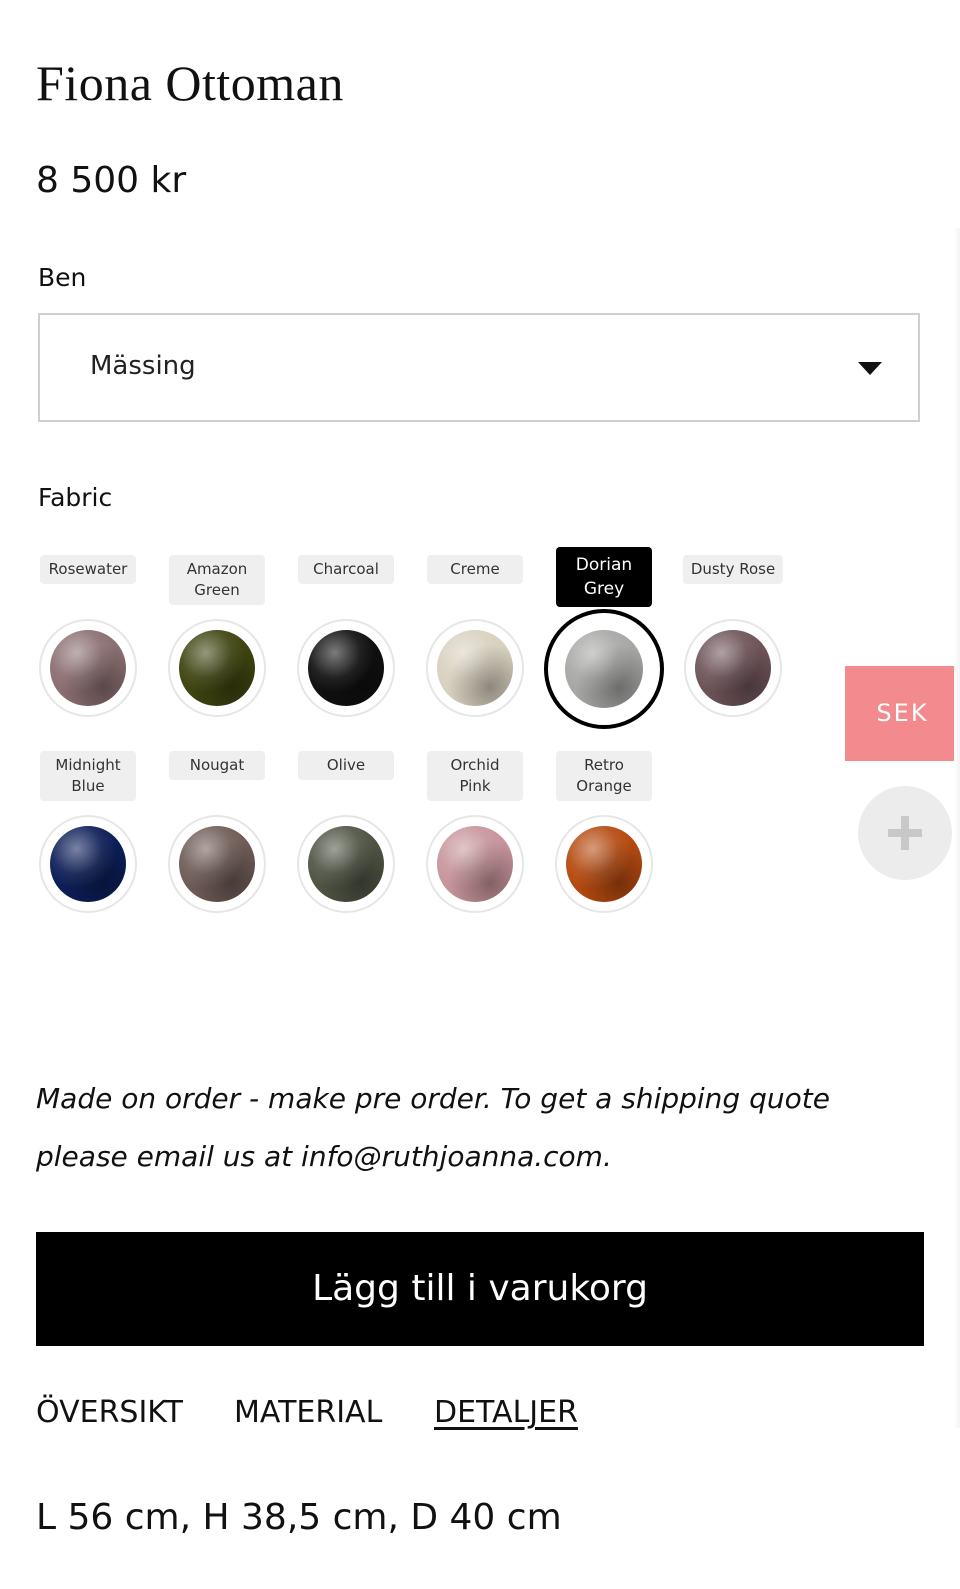  Describe the element at coordinates (143, 366) in the screenshot. I see `legs-select-value: Mässing` at that location.